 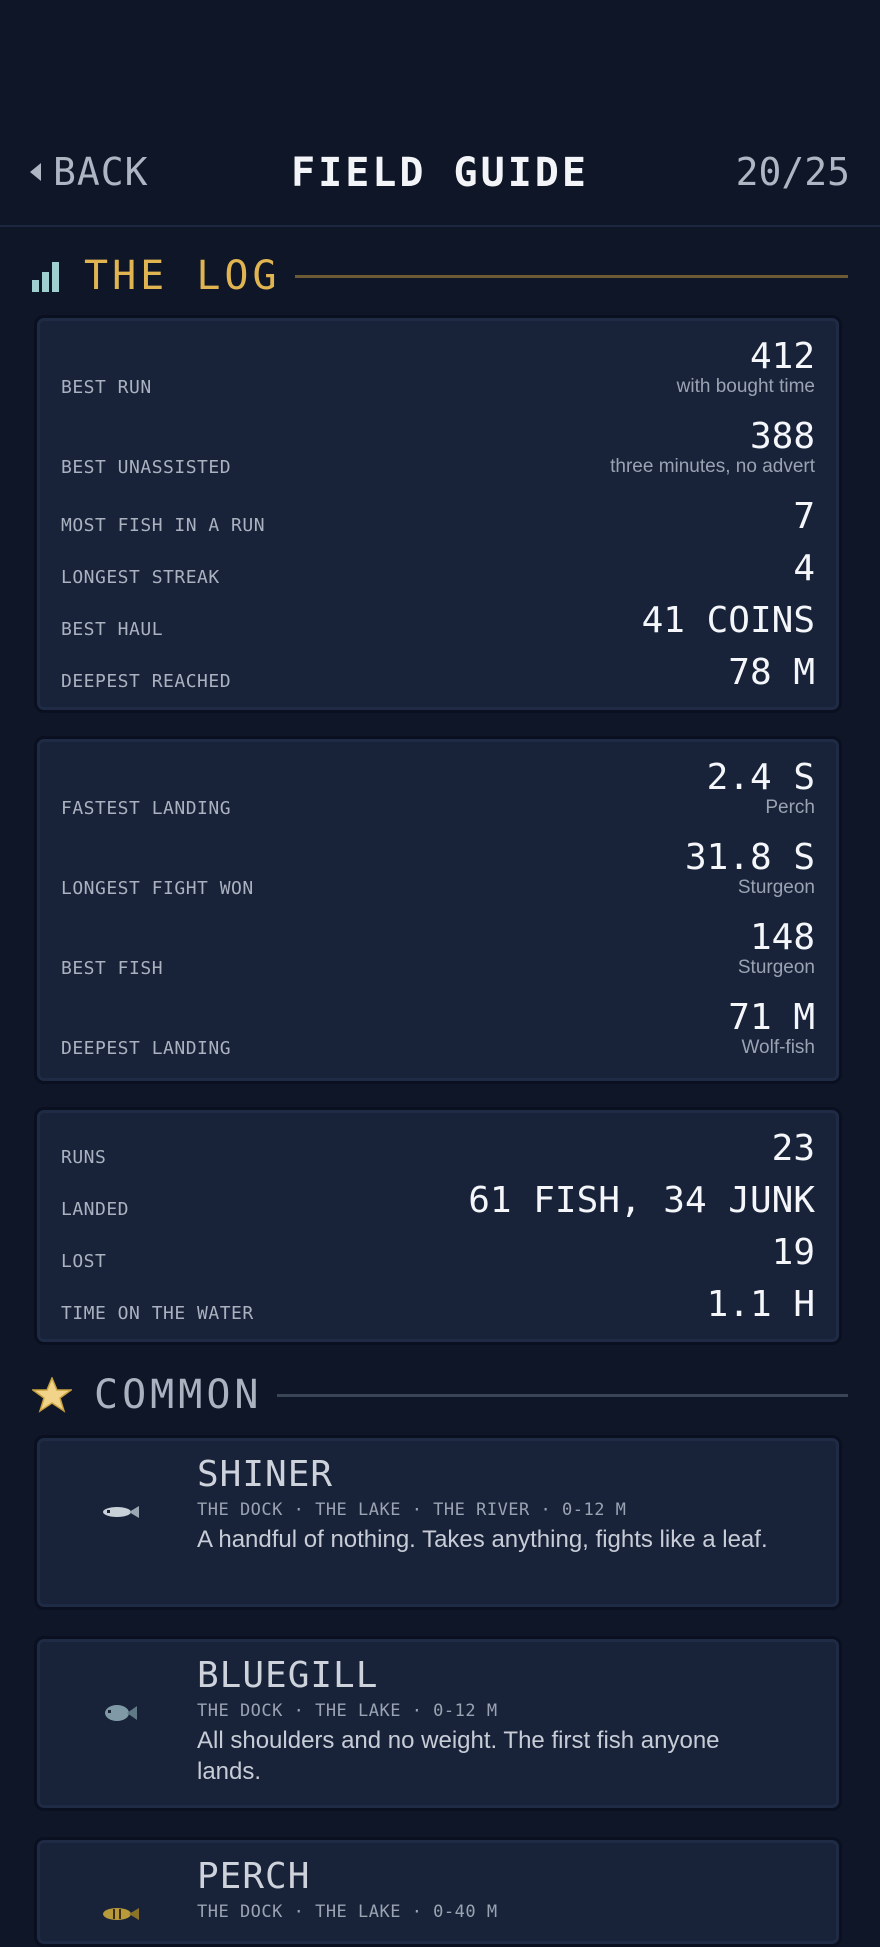 I want to click on stat-label: LOST, so click(x=84, y=1261).